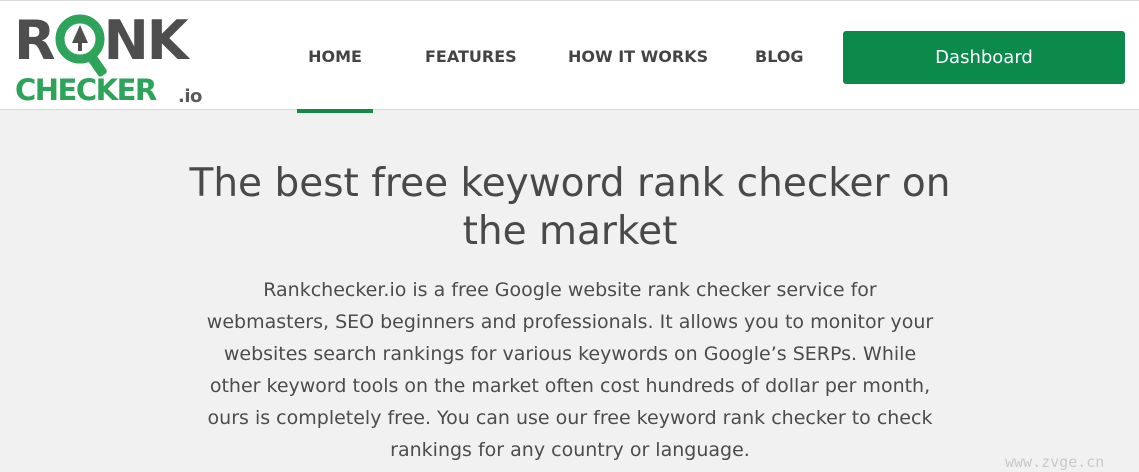 This screenshot has height=472, width=1139. I want to click on rankchecker-logo: R NK CHECKER .io, so click(111, 59).